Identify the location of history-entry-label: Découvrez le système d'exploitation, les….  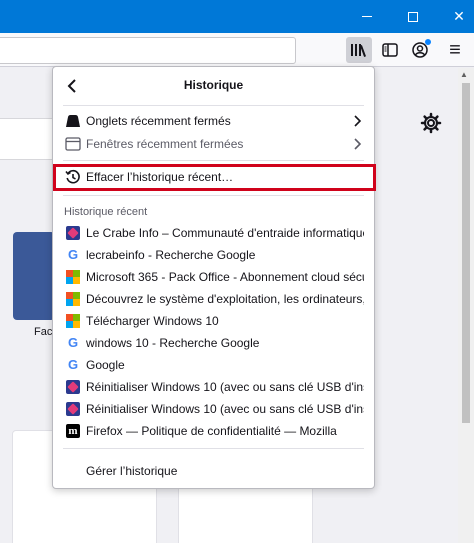
(225, 299).